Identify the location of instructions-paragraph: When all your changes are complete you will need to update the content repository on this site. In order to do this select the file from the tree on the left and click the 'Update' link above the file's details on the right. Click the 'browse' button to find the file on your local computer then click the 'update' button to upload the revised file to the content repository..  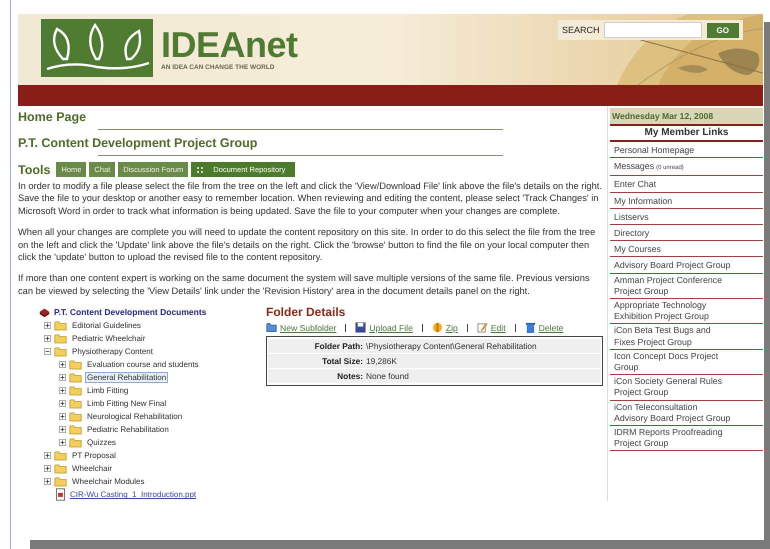
(307, 245).